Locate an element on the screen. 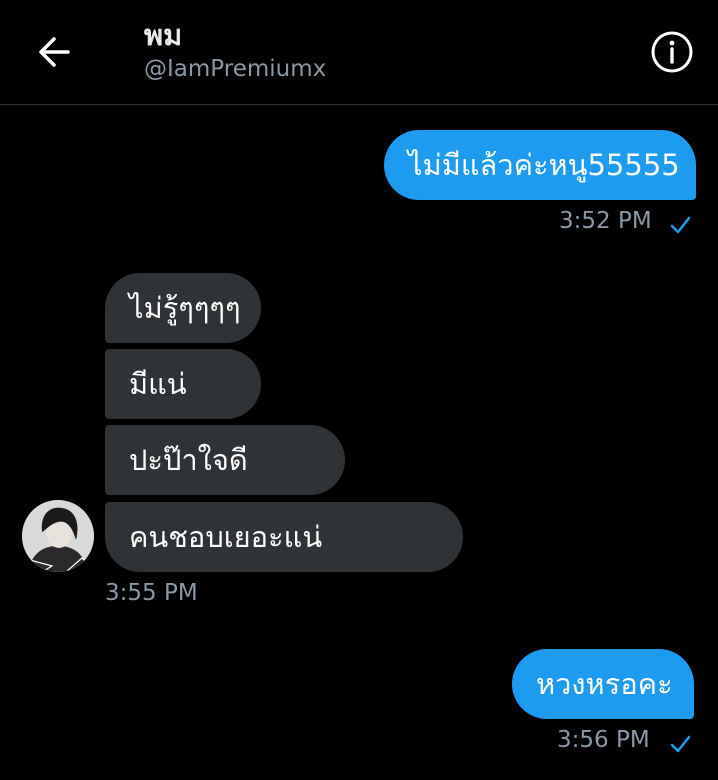 Image resolution: width=718 pixels, height=780 pixels. back-button is located at coordinates (56, 52).